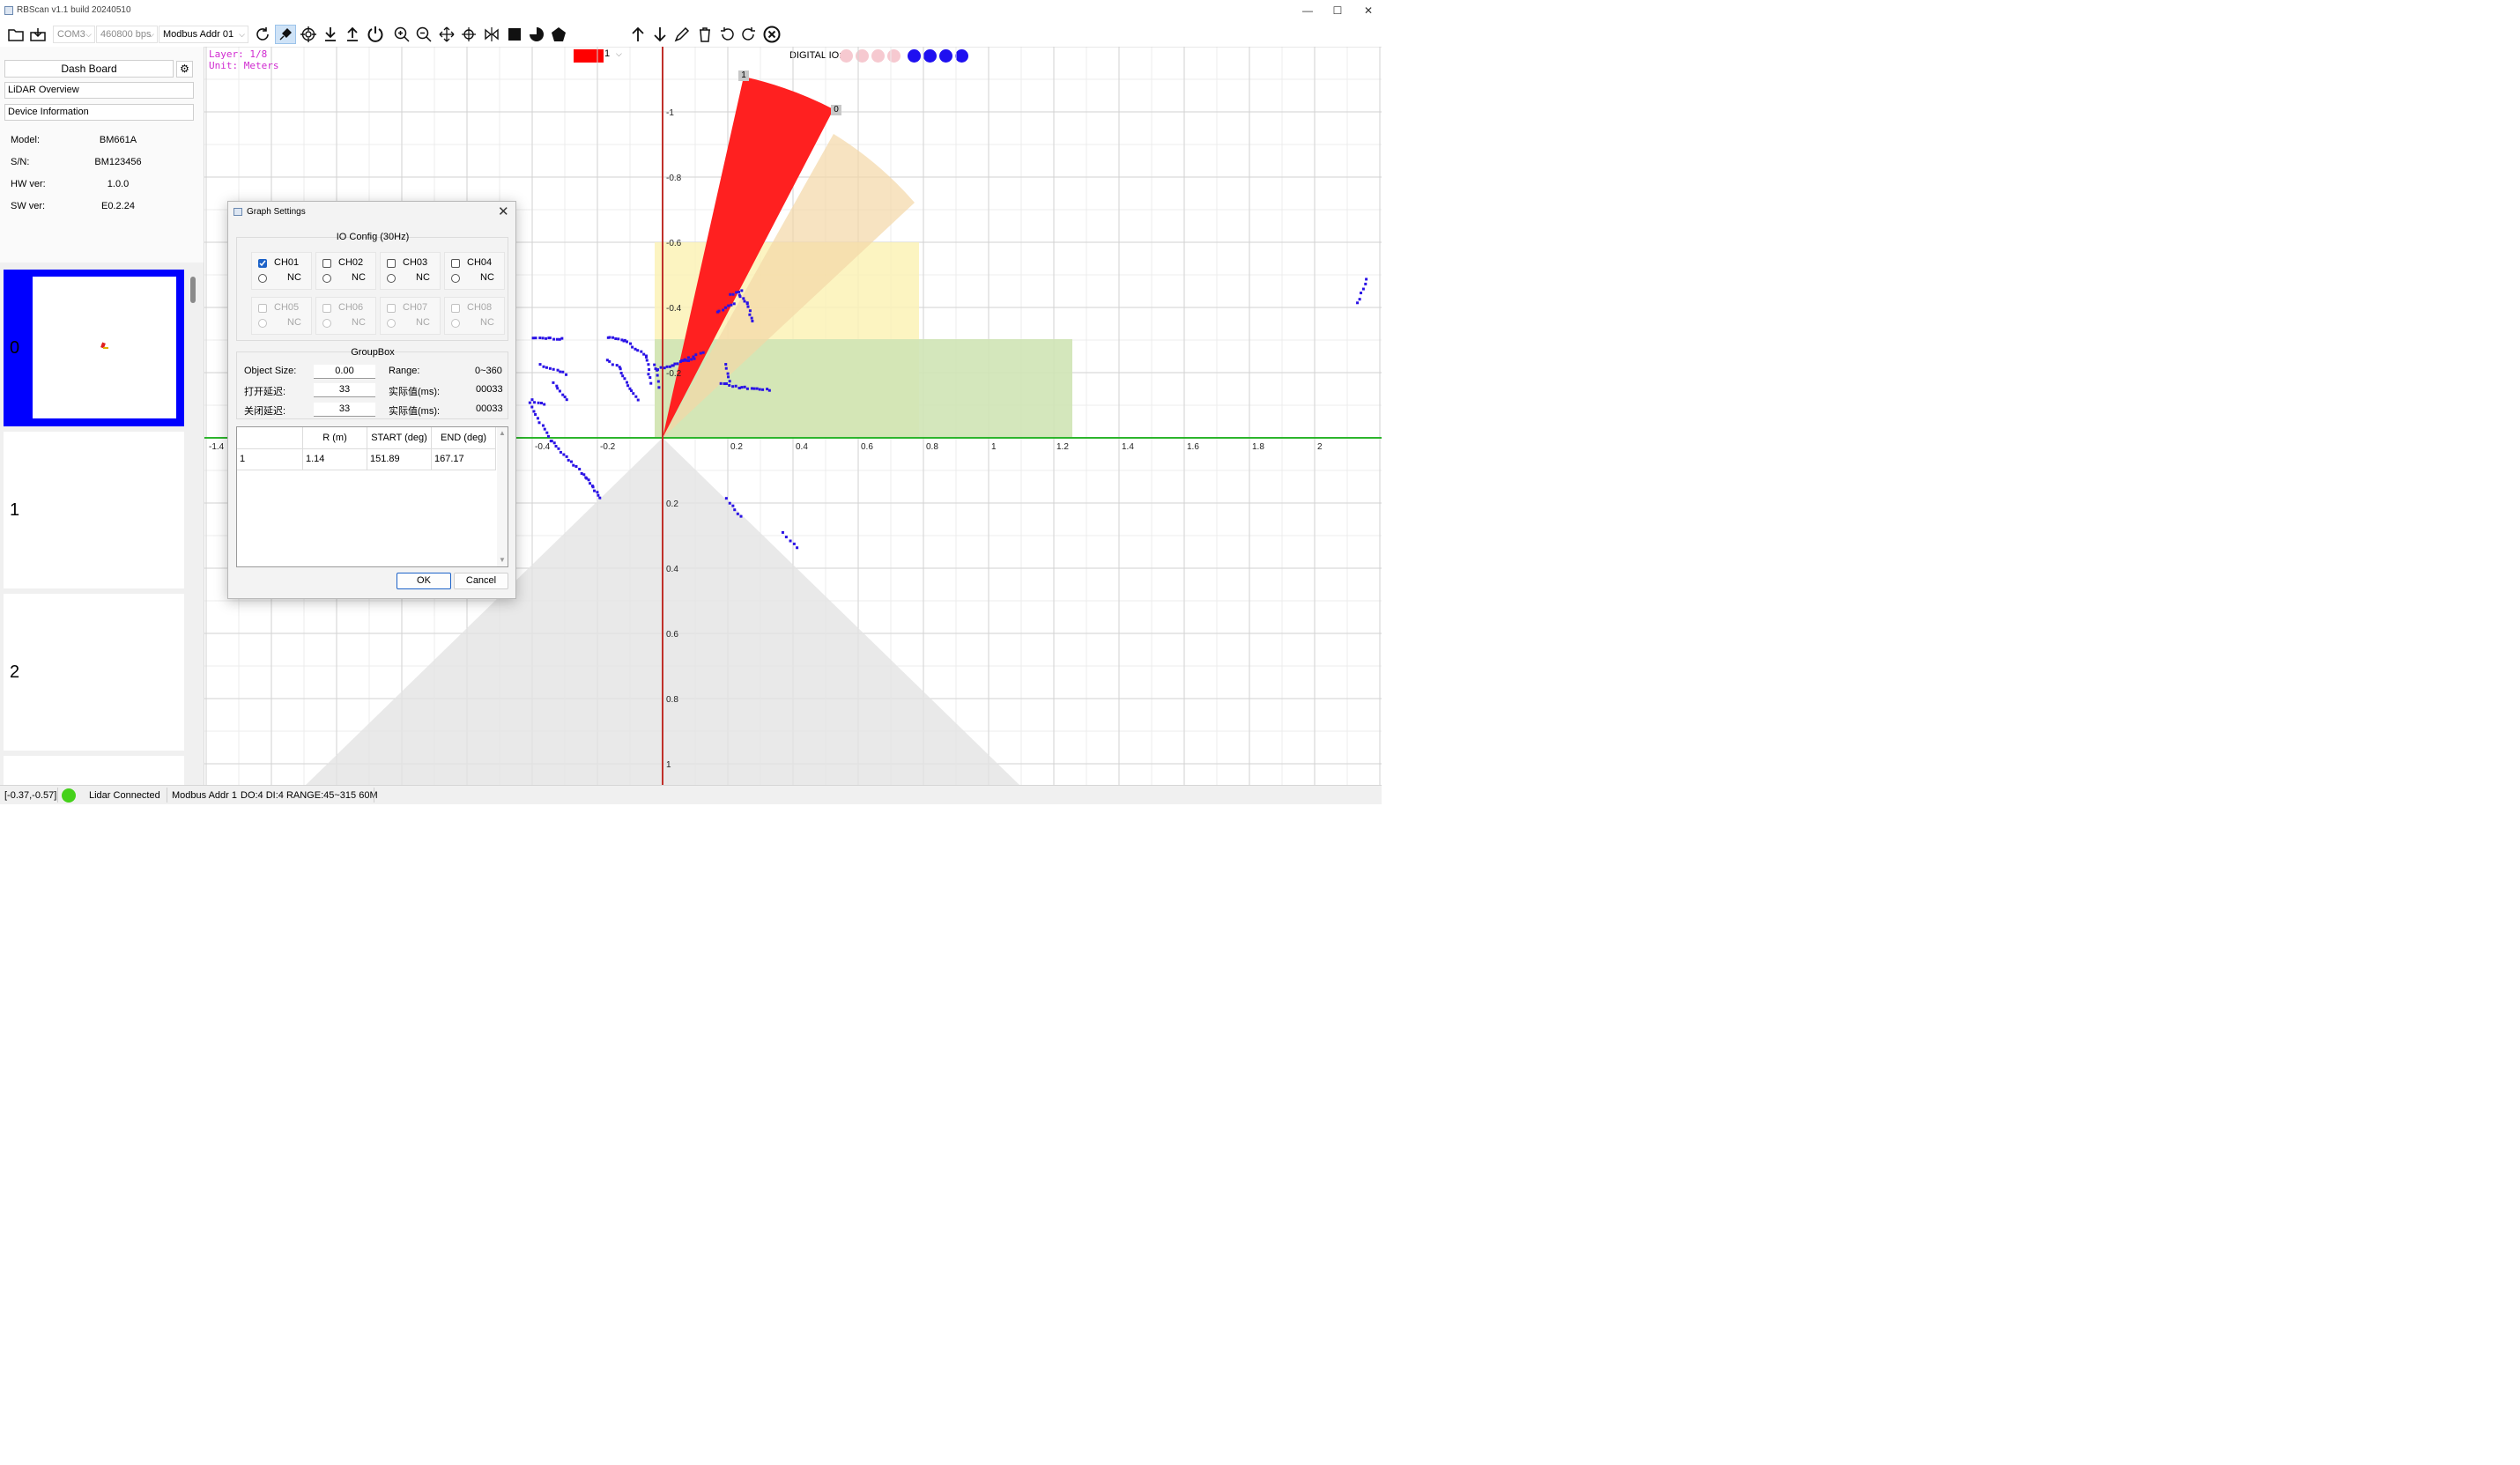 The height and width of the screenshot is (1465, 2520). Describe the element at coordinates (193, 290) in the screenshot. I see `scrollbar-thumb` at that location.